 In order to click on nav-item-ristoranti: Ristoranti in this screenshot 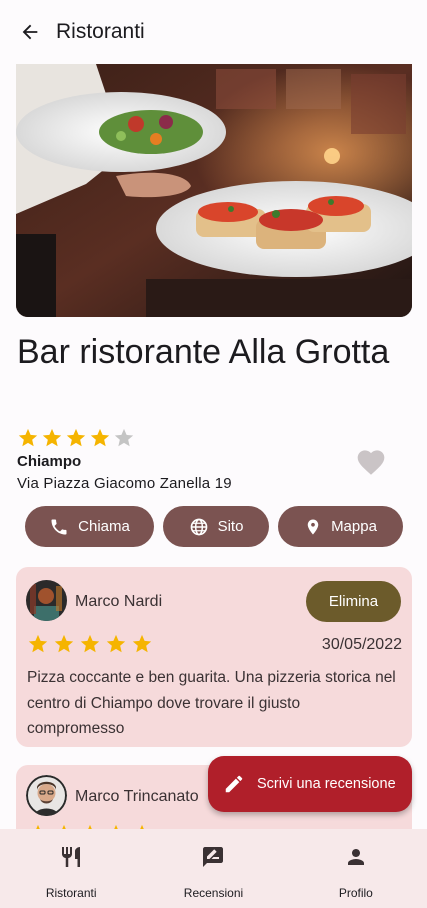, I will do `click(71, 868)`.